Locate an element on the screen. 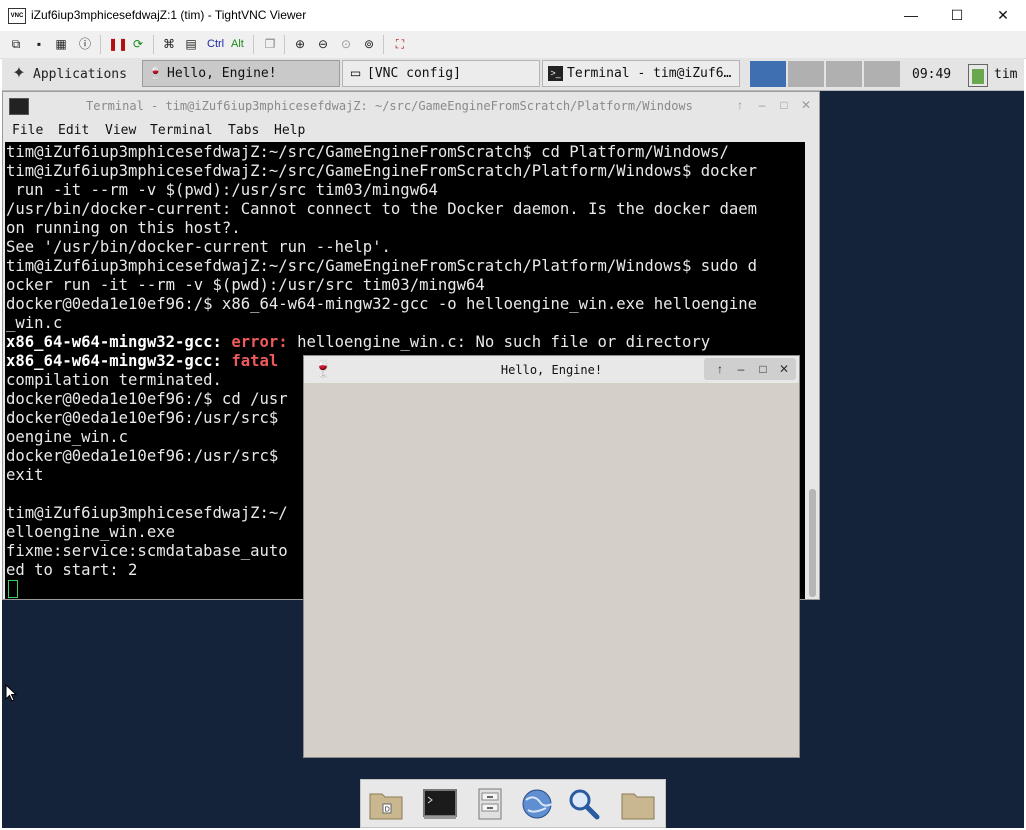 Image resolution: width=1026 pixels, height=830 pixels. fullscreen-icon: ⛶ is located at coordinates (400, 44).